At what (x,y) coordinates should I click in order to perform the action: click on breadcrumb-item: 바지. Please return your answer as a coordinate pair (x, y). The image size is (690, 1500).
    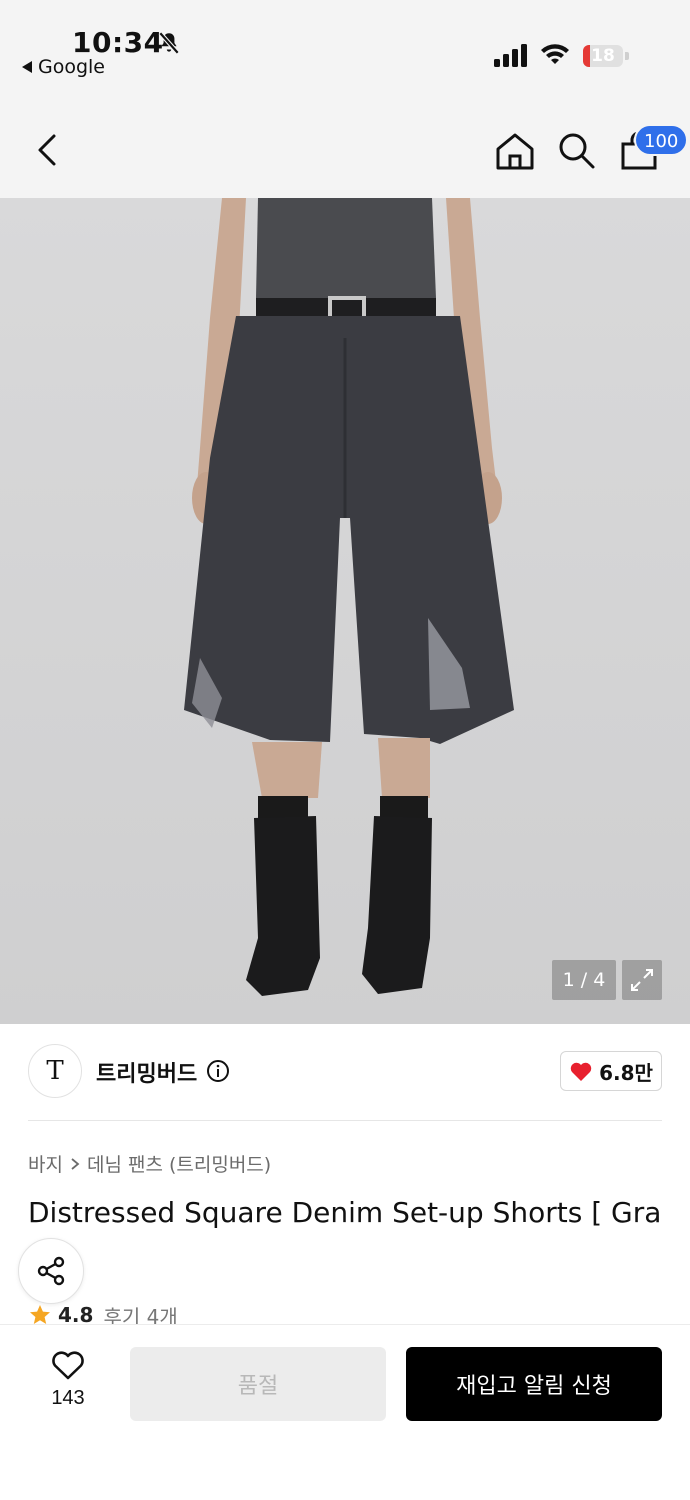
    Looking at the image, I should click on (45, 1163).